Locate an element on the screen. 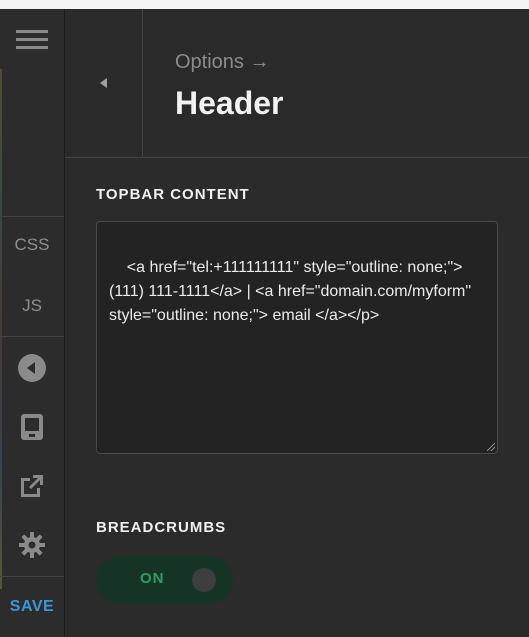  css-label: CSS is located at coordinates (32, 244).